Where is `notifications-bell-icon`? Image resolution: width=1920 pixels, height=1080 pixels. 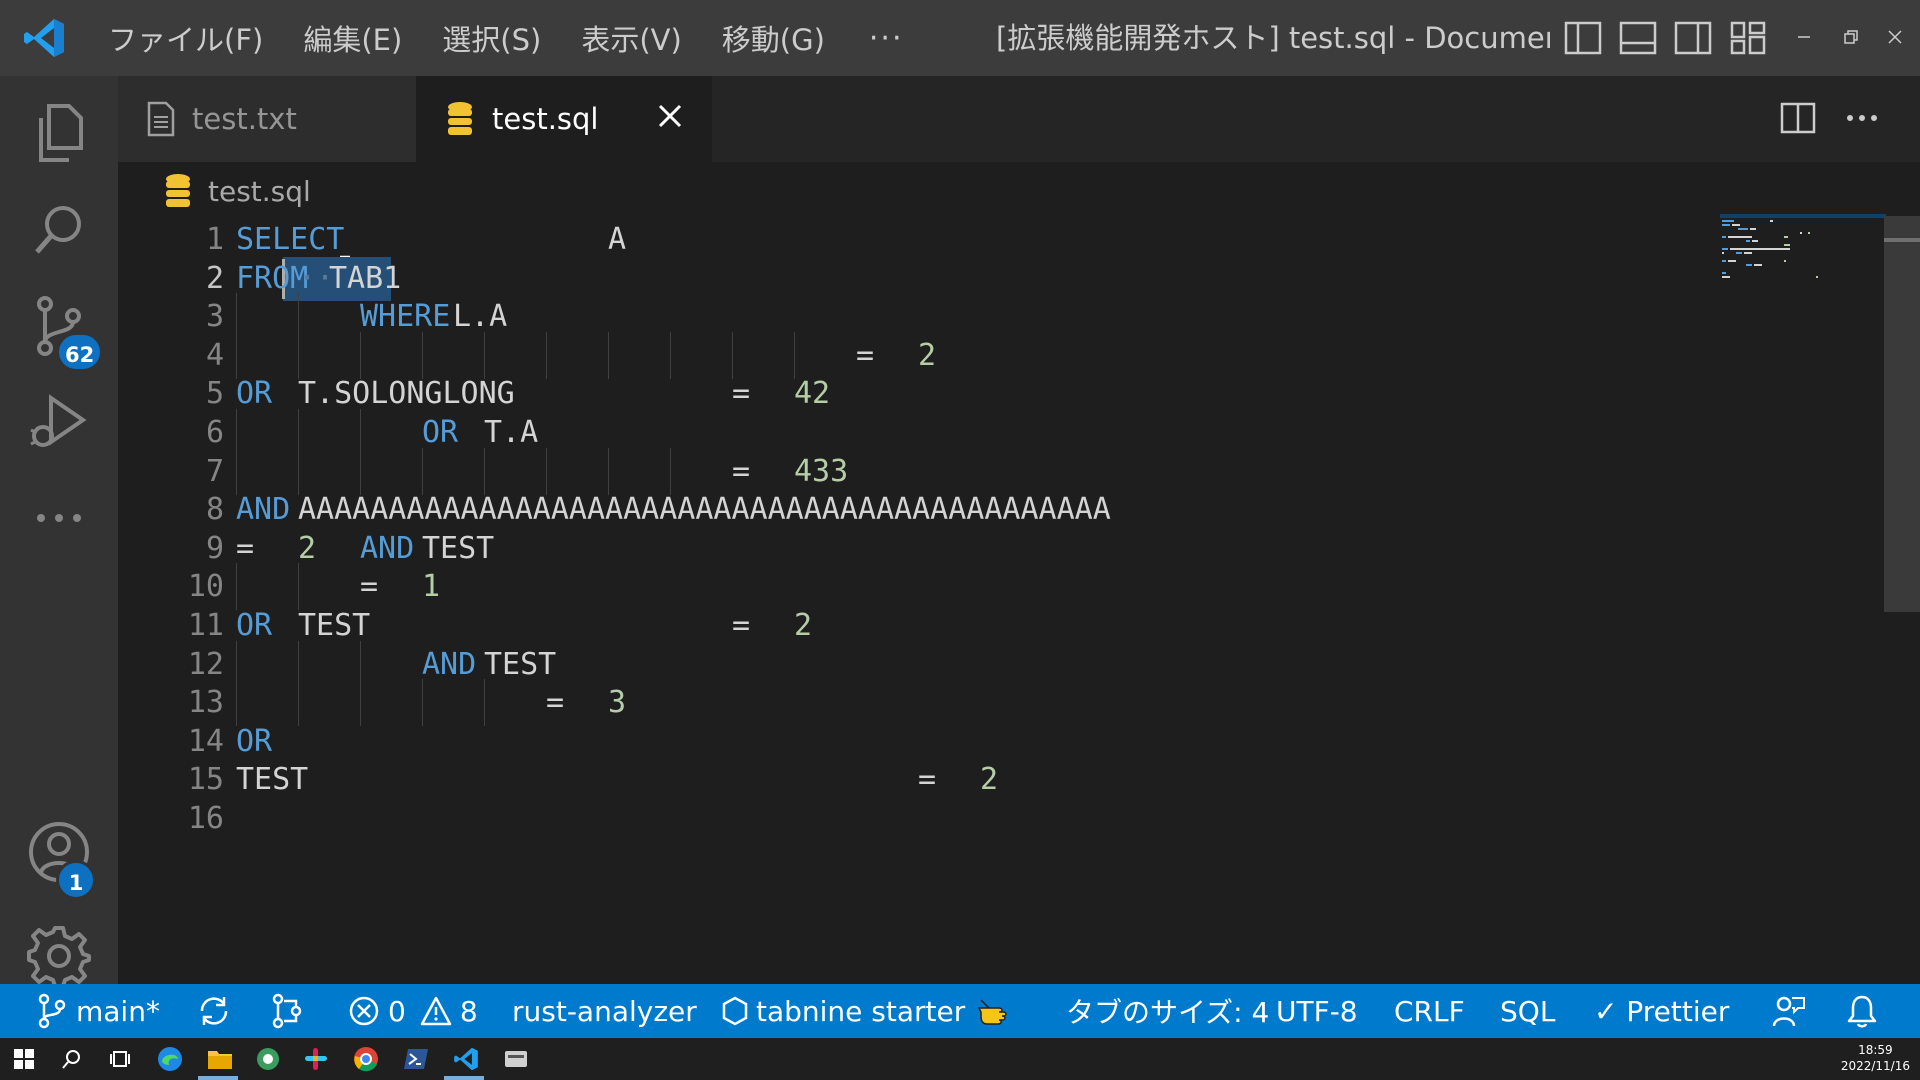 notifications-bell-icon is located at coordinates (1862, 1011).